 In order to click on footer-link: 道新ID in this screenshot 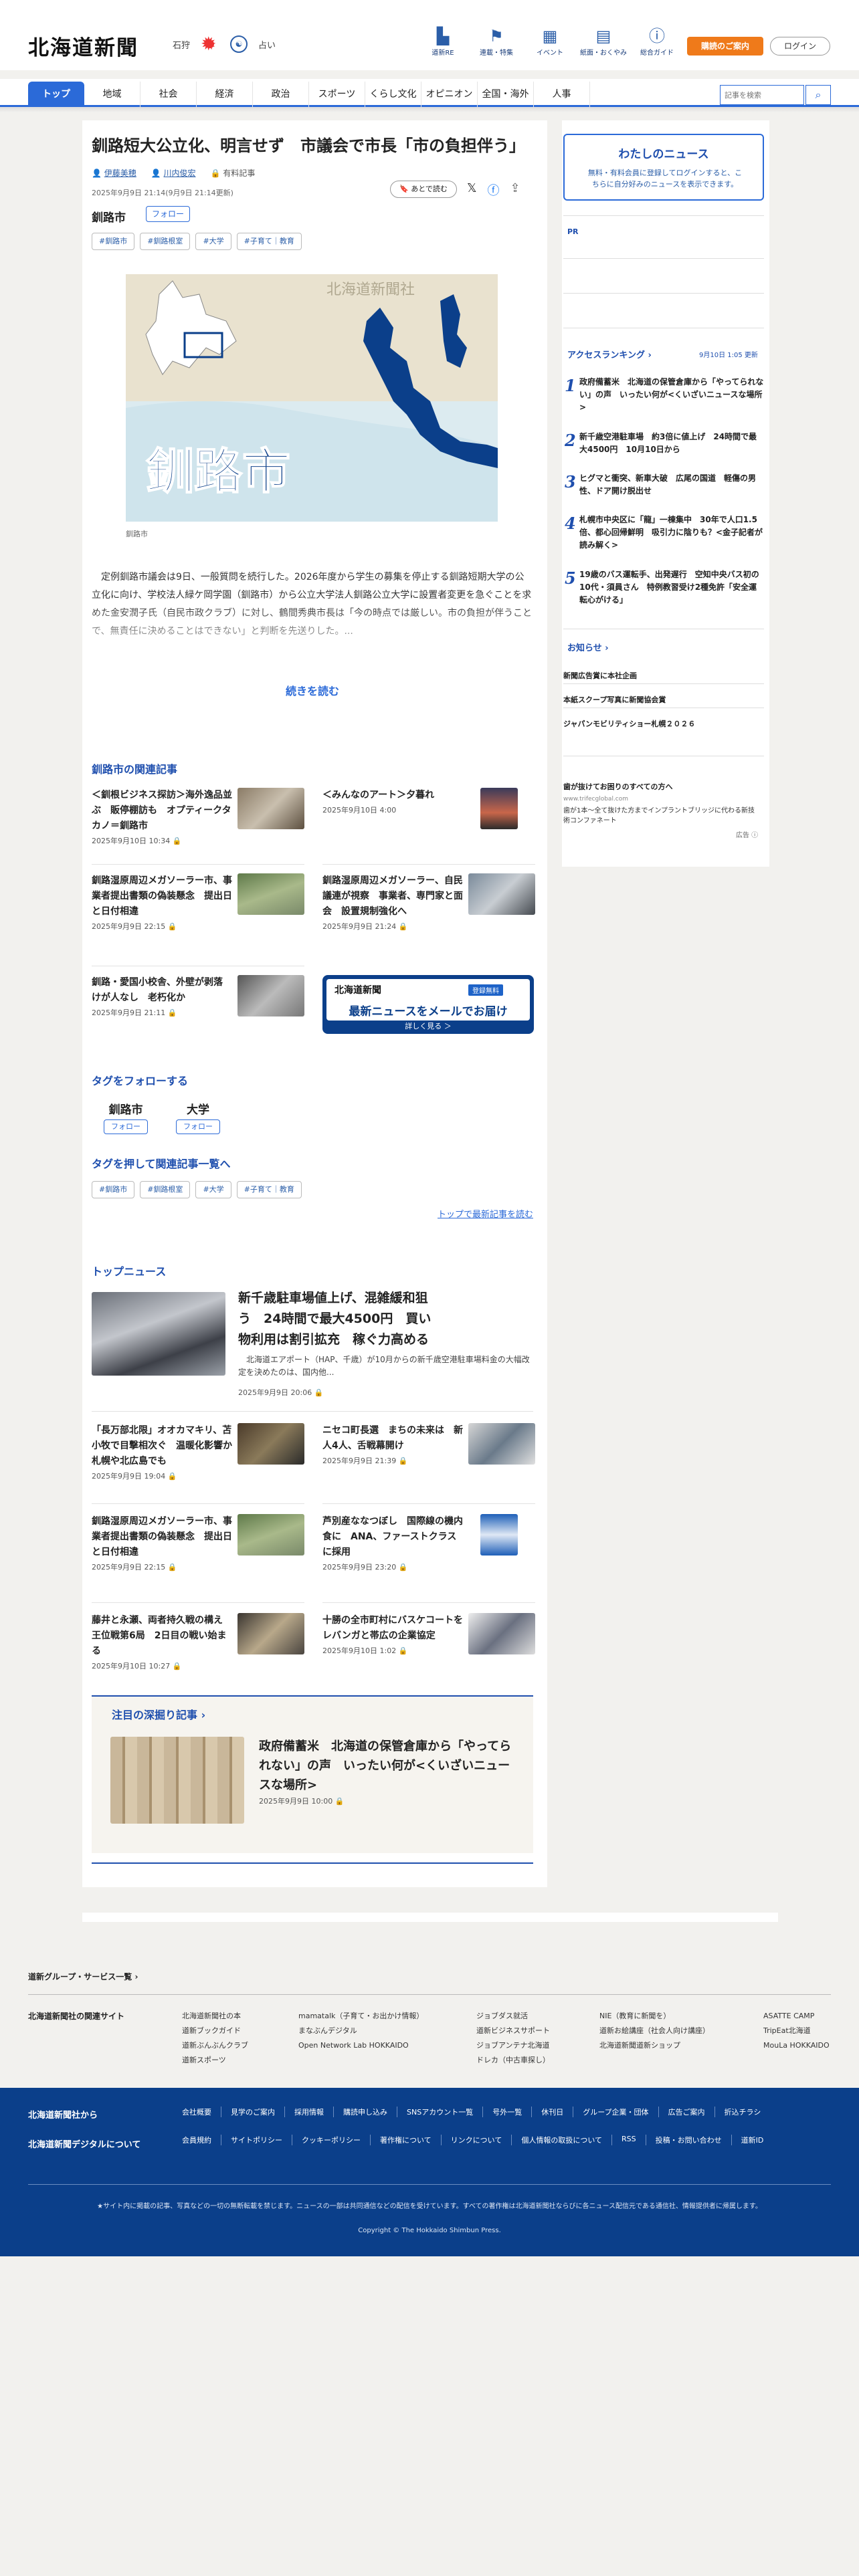, I will do `click(752, 2140)`.